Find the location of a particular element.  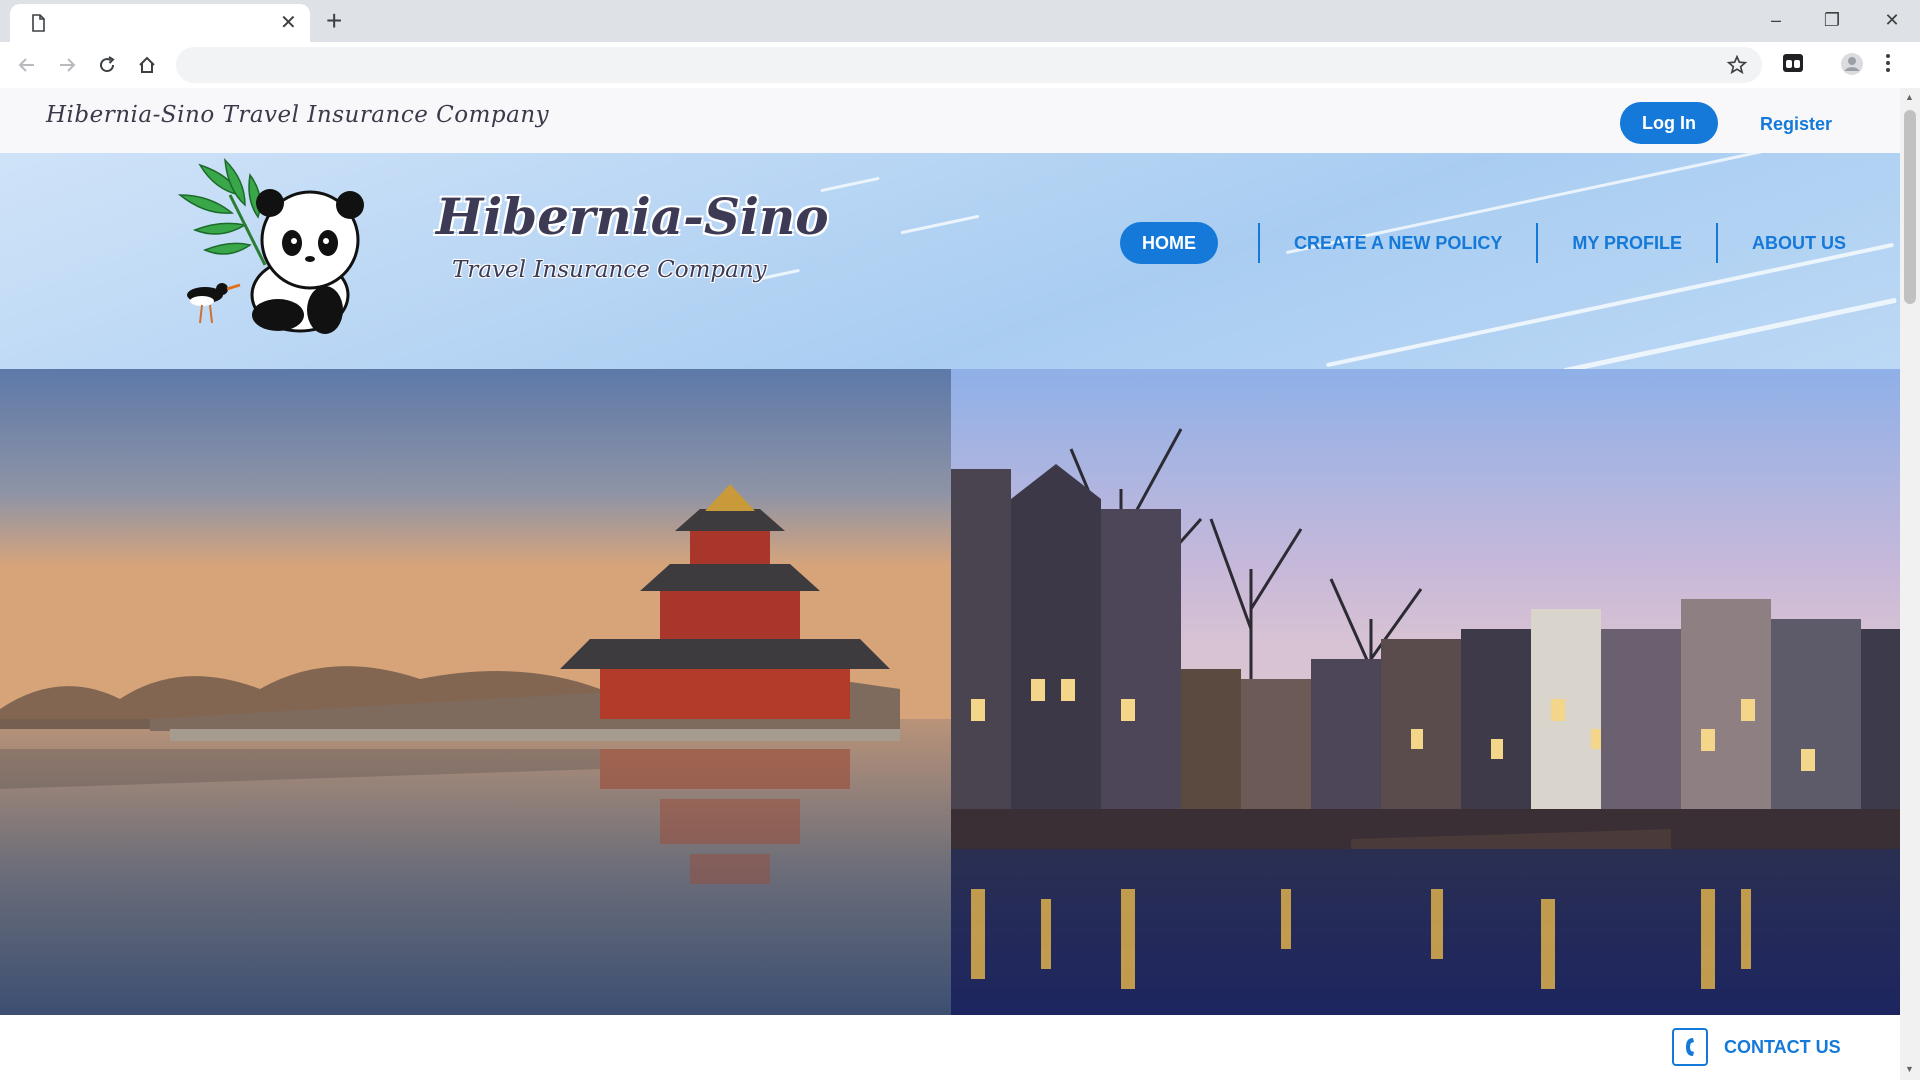

scroll-up-icon: ▲ is located at coordinates (1909, 97).